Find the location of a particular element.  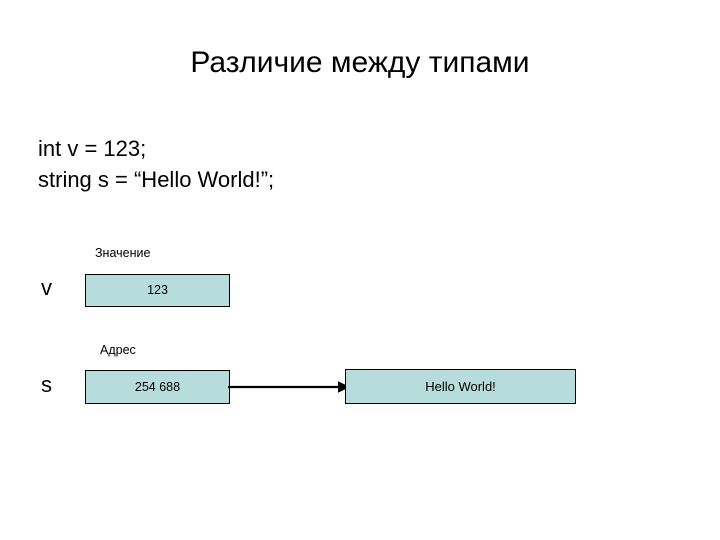

value-cell-text: 123 is located at coordinates (157, 290).